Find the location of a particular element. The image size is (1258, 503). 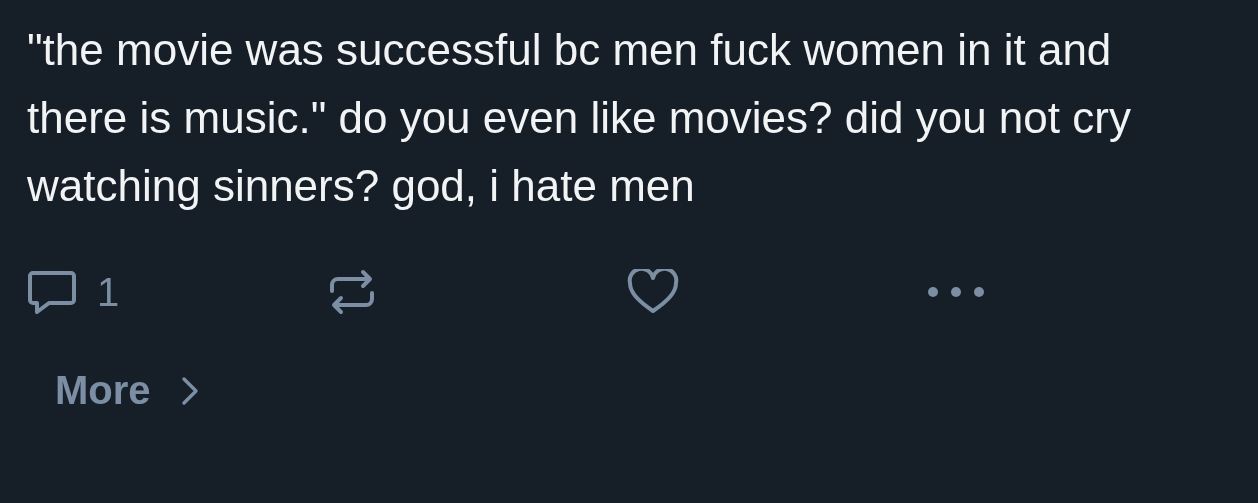

reply-count: 1 is located at coordinates (108, 292).